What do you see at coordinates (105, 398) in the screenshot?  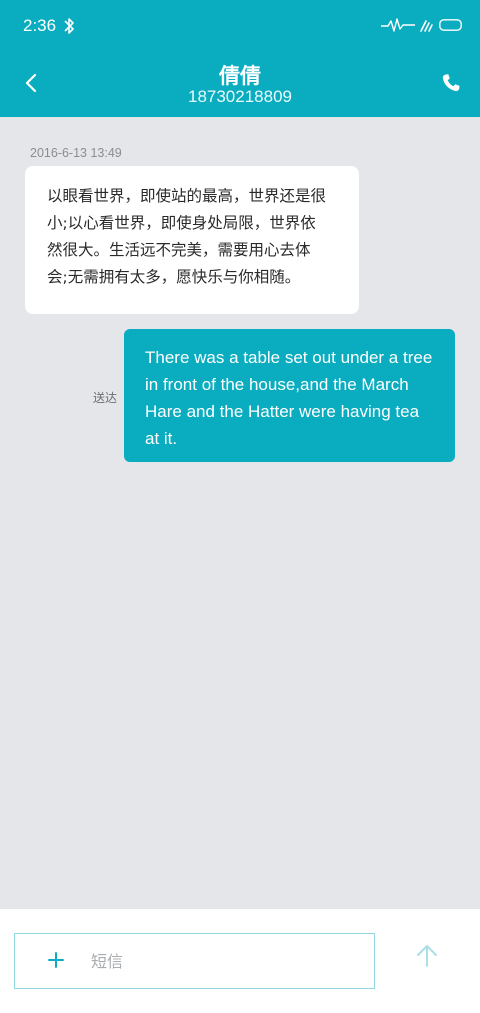 I see `delivery-status: 送达` at bounding box center [105, 398].